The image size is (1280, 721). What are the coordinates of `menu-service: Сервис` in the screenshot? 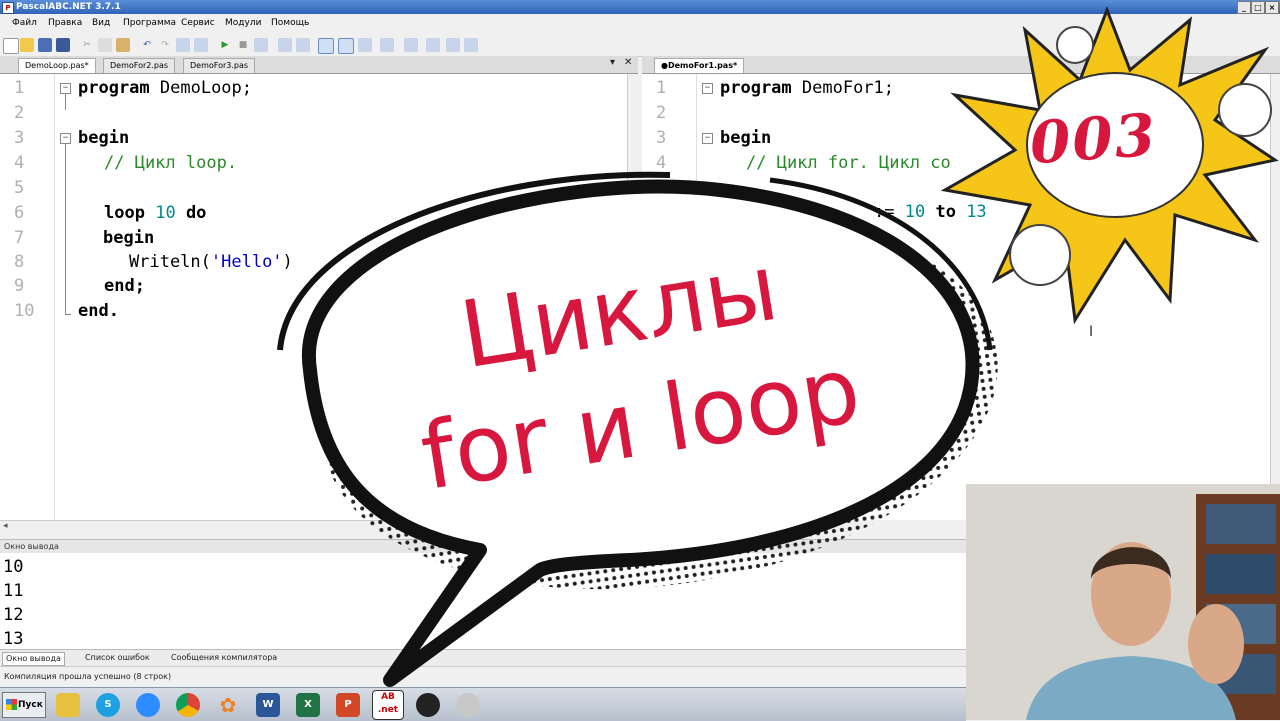 It's located at (198, 23).